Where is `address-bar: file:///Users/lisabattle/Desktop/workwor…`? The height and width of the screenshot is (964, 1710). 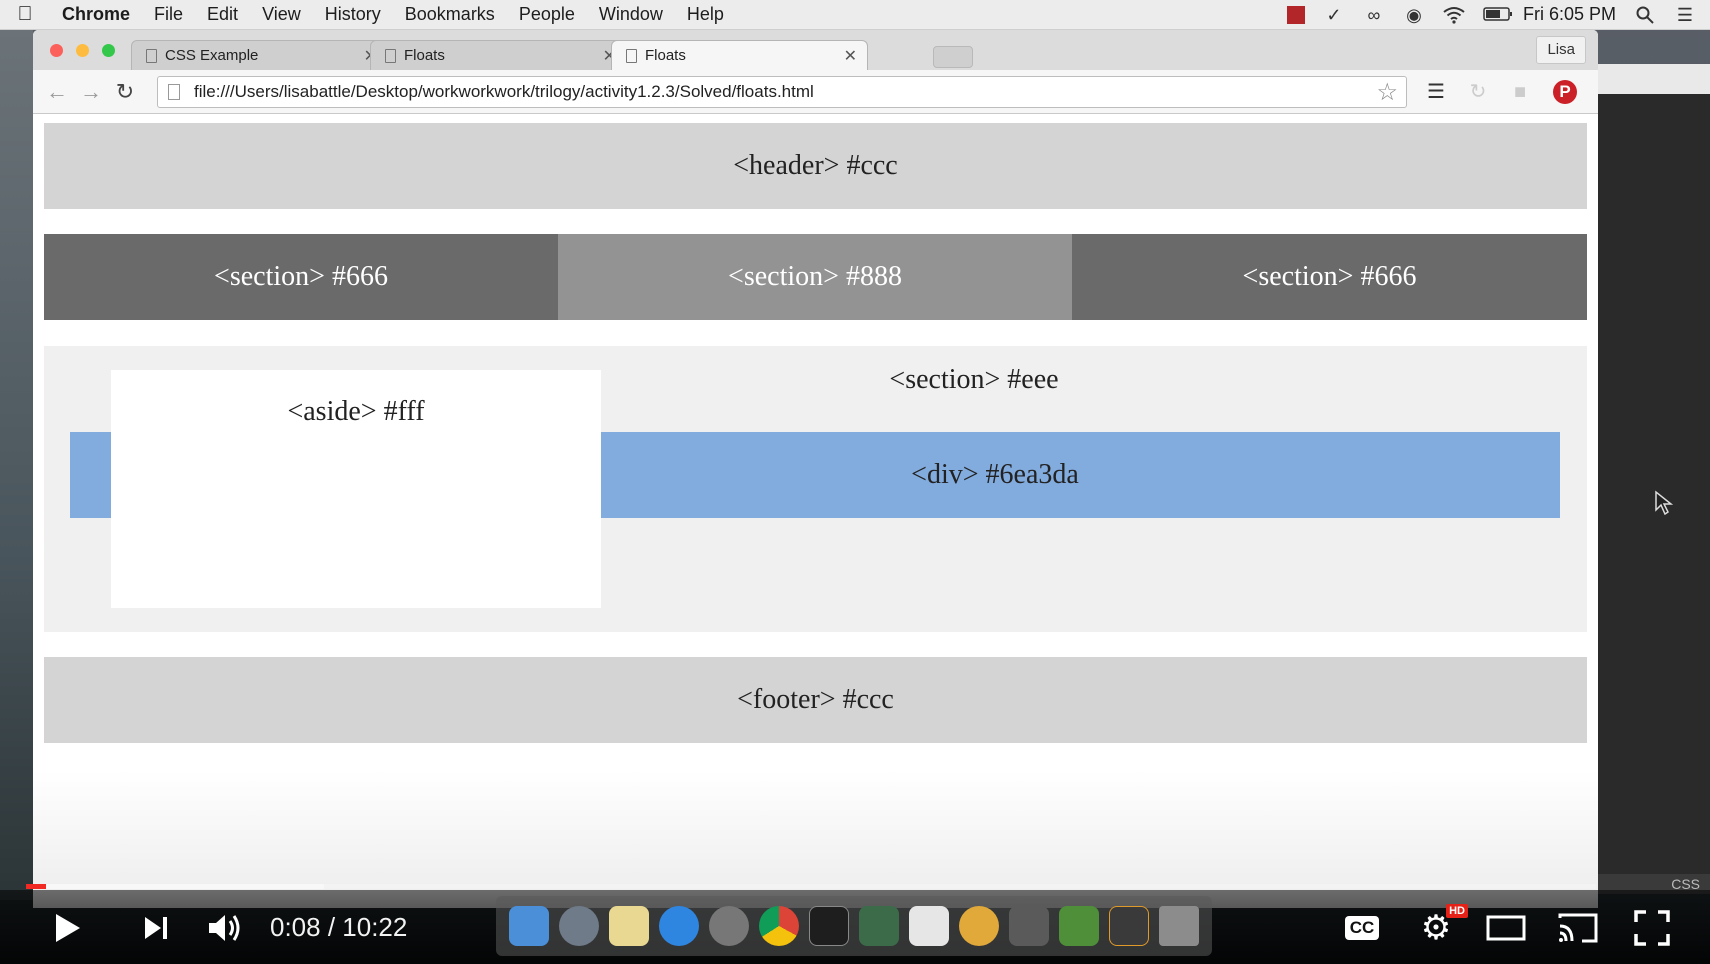 address-bar: file:///Users/lisabattle/Desktop/workwor… is located at coordinates (782, 92).